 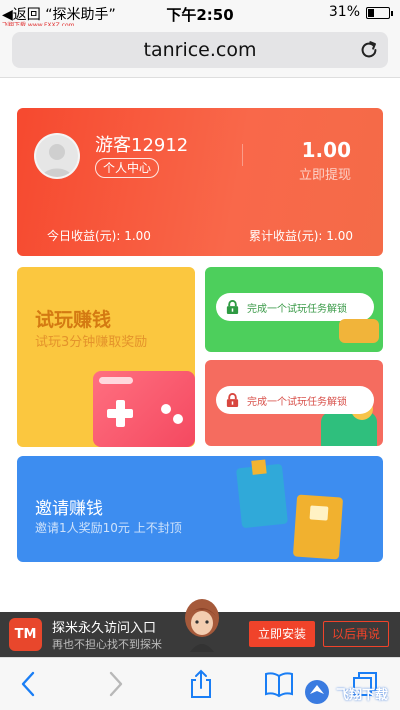 I want to click on default-avatar-icon, so click(x=57, y=160).